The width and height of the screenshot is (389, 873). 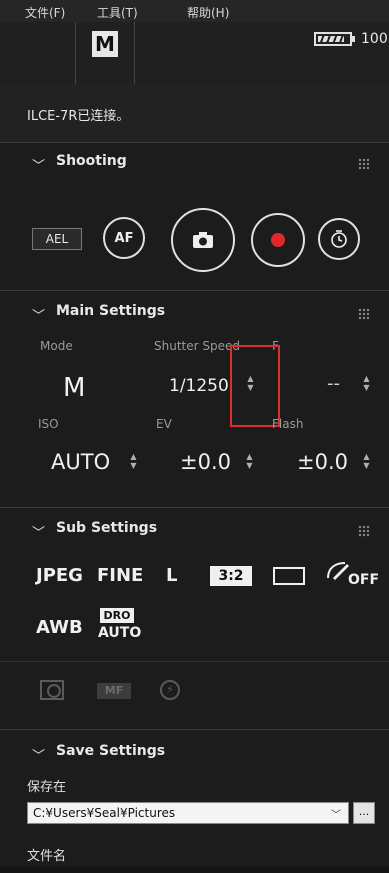 I want to click on self-timer-icon, so click(x=339, y=239).